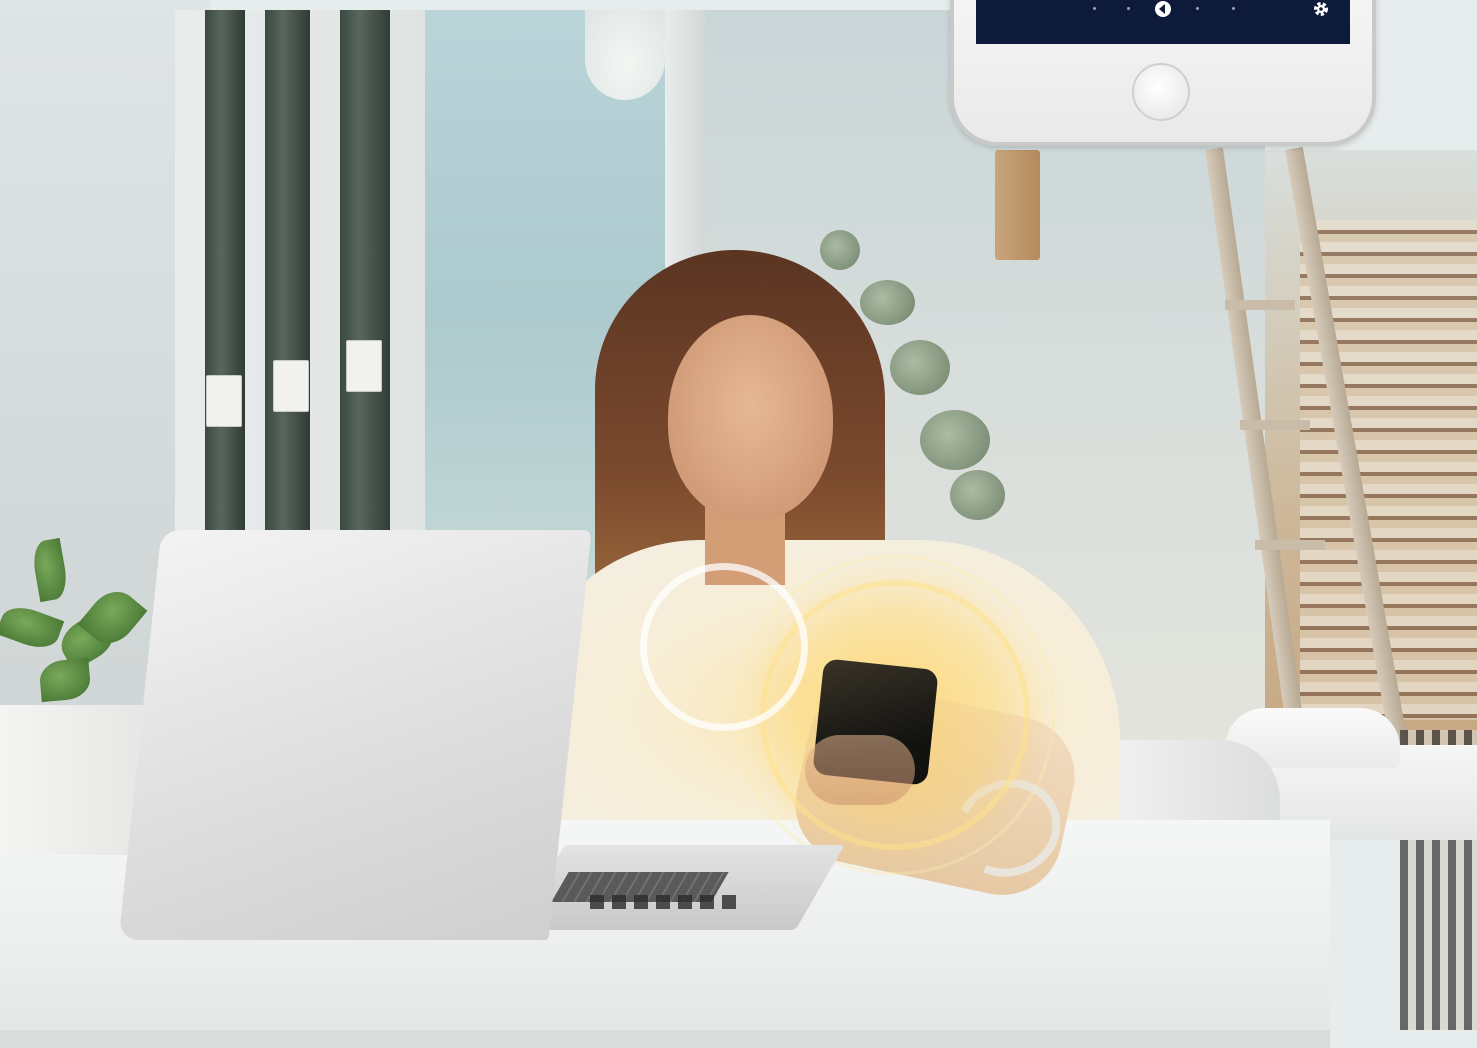  Describe the element at coordinates (355, 735) in the screenshot. I see `laptop-lid` at that location.